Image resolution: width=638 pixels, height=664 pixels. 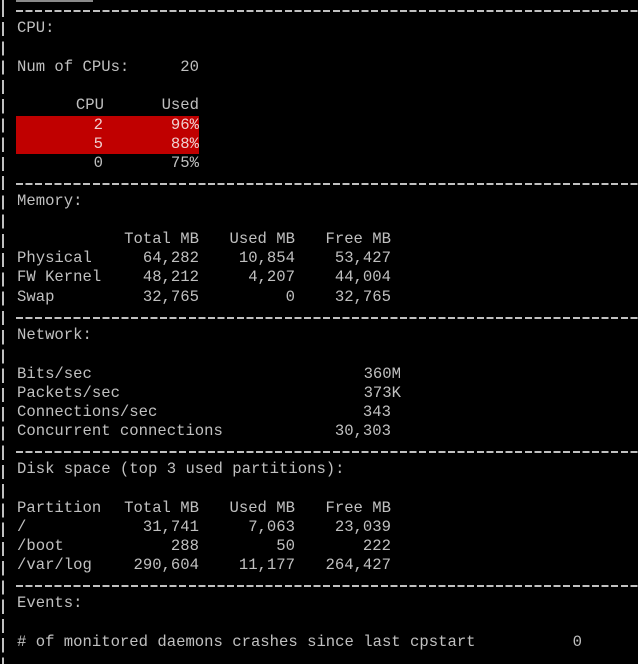 I want to click on memory-row-free: 44,004, so click(x=362, y=277).